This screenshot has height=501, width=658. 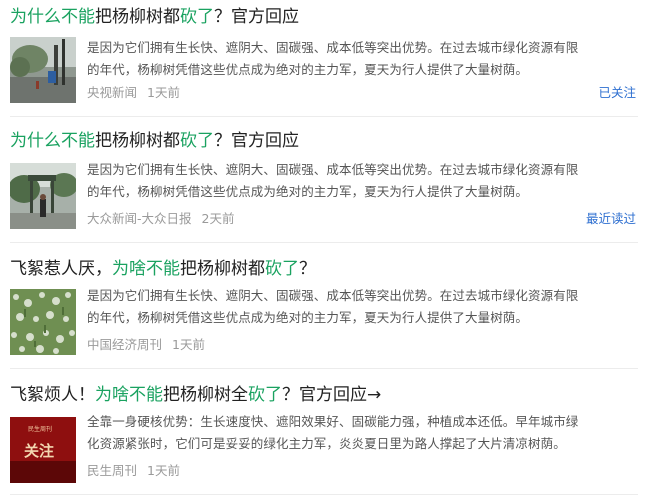 I want to click on title-part: ？官方回应→, so click(x=332, y=395).